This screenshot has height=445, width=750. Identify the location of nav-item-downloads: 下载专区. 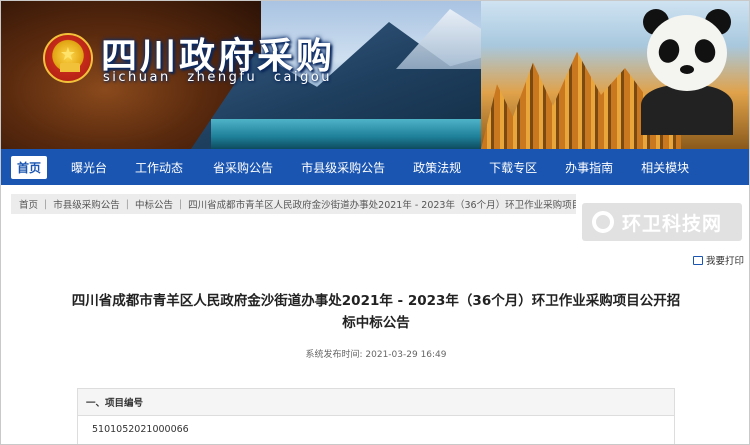
(513, 167).